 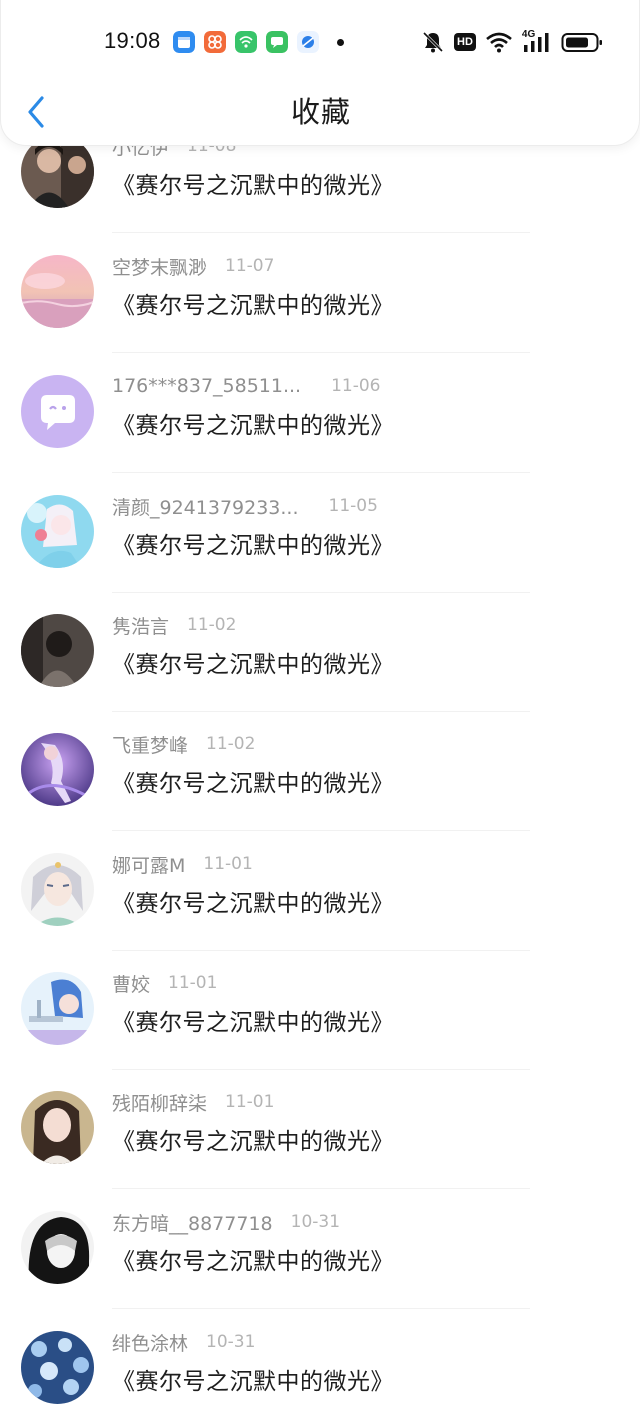 What do you see at coordinates (465, 42) in the screenshot?
I see `hd-icon: HD` at bounding box center [465, 42].